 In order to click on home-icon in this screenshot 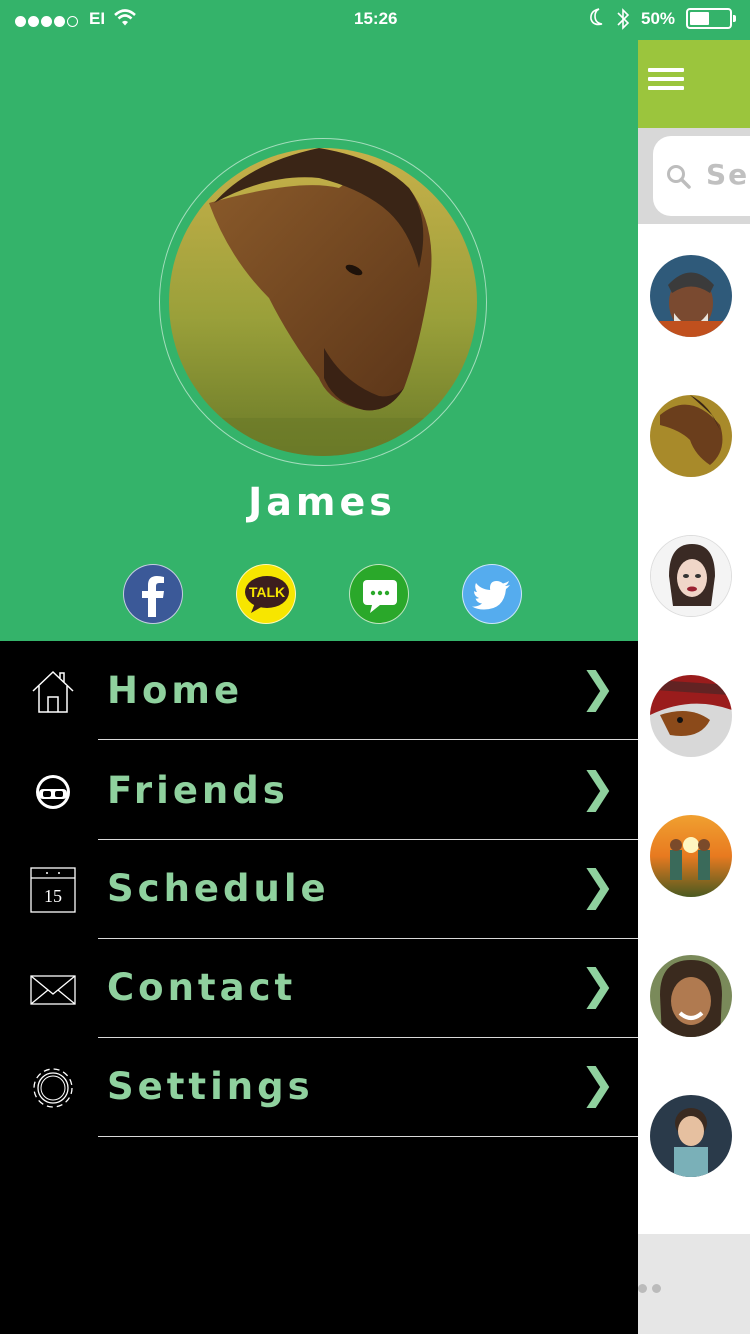, I will do `click(53, 691)`.